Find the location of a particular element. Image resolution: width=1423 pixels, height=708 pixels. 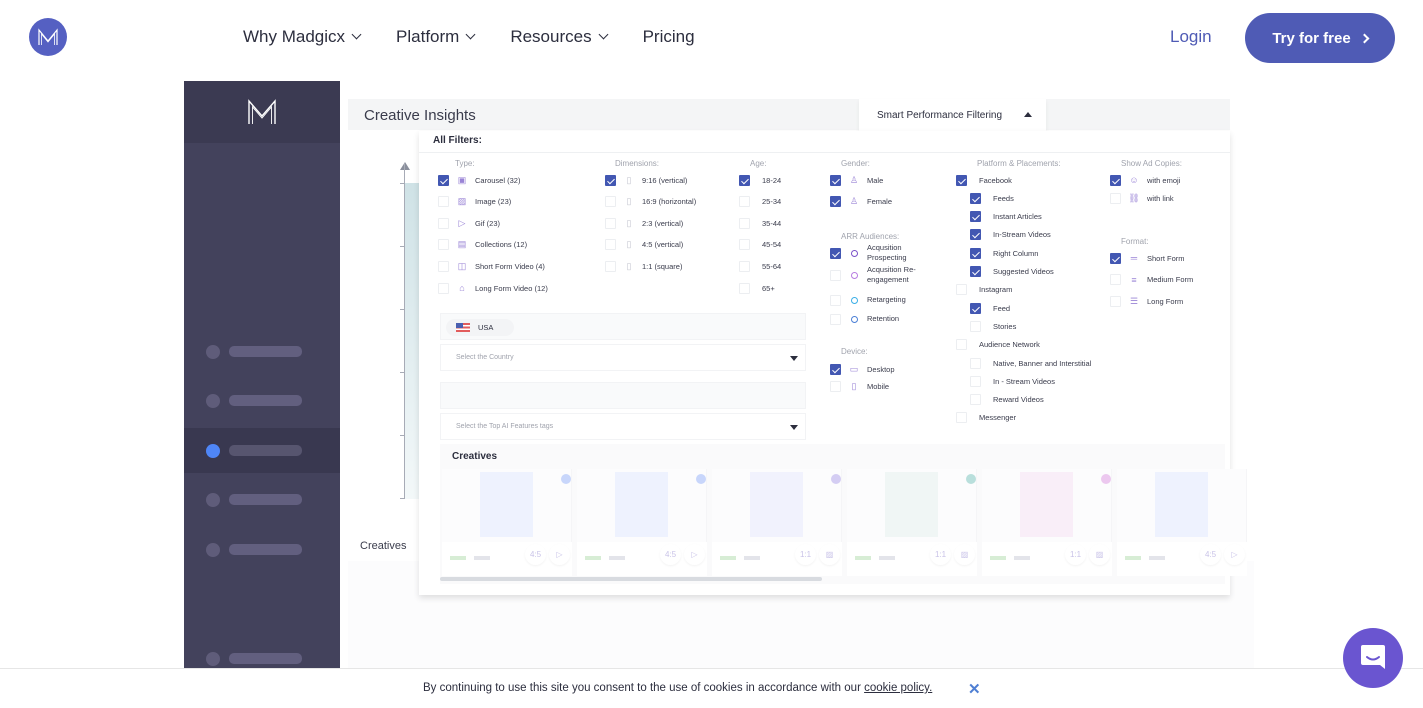

filter-option: Facebook is located at coordinates (984, 180).